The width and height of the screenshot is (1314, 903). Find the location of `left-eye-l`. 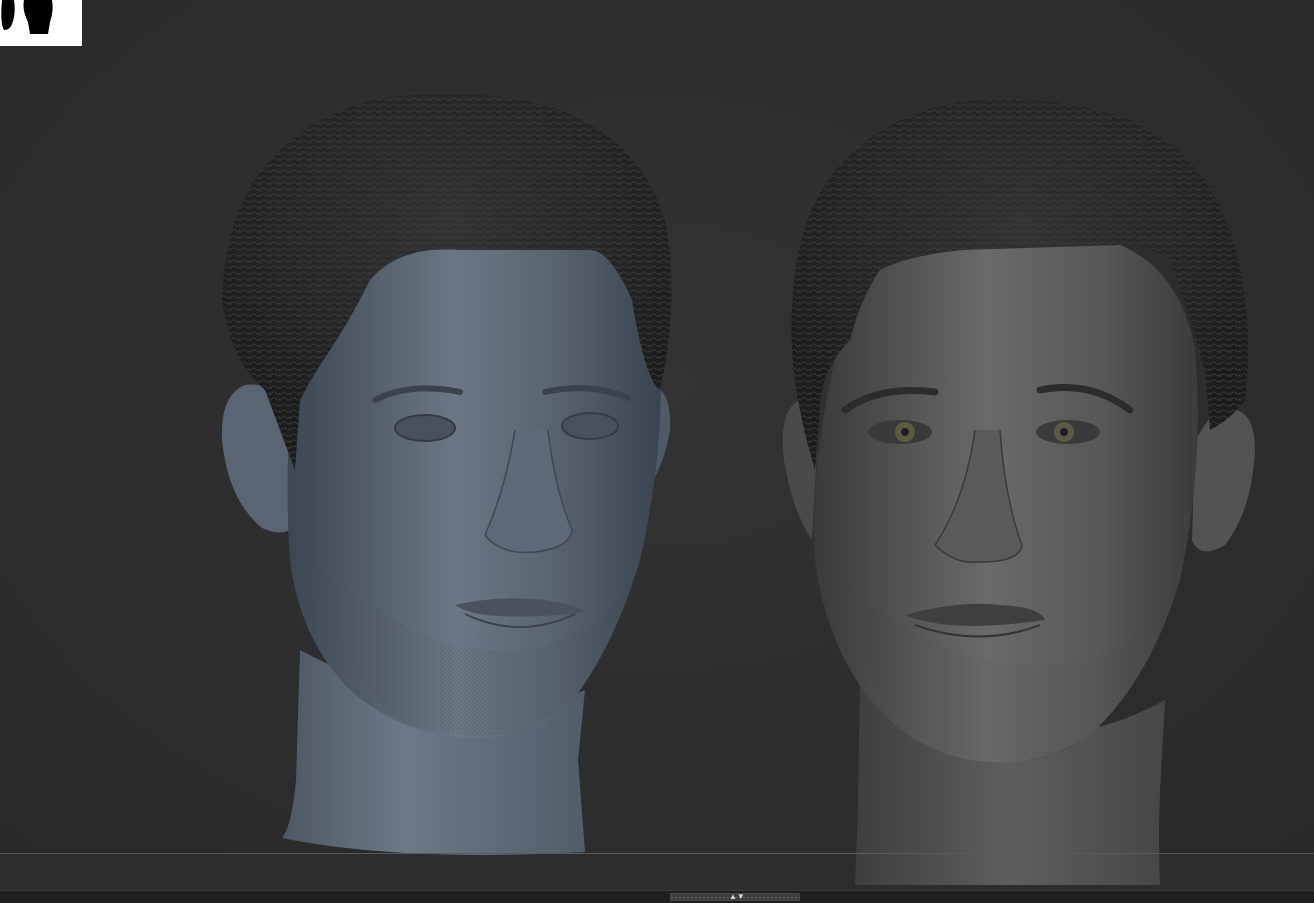

left-eye-l is located at coordinates (425, 428).